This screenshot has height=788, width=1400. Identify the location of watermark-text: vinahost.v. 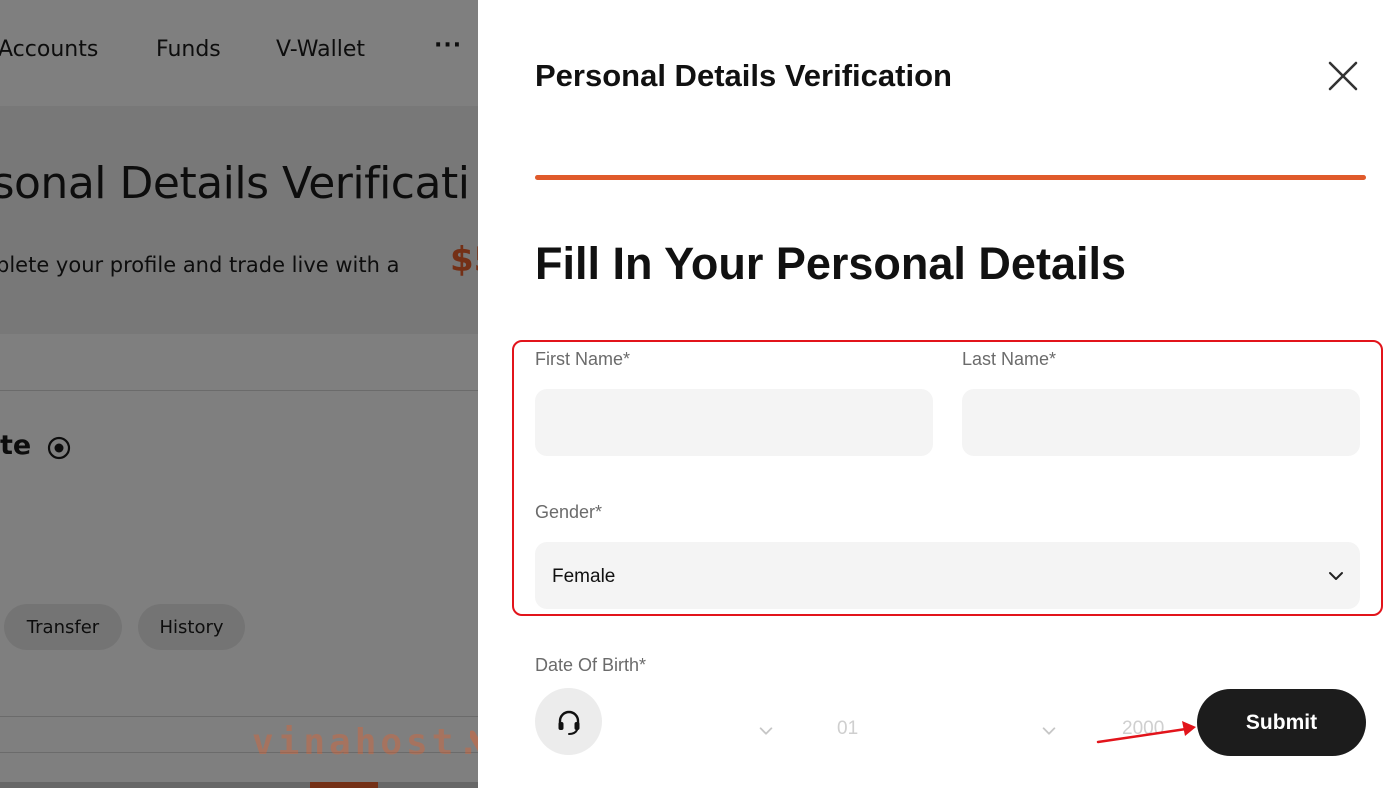
(365, 742).